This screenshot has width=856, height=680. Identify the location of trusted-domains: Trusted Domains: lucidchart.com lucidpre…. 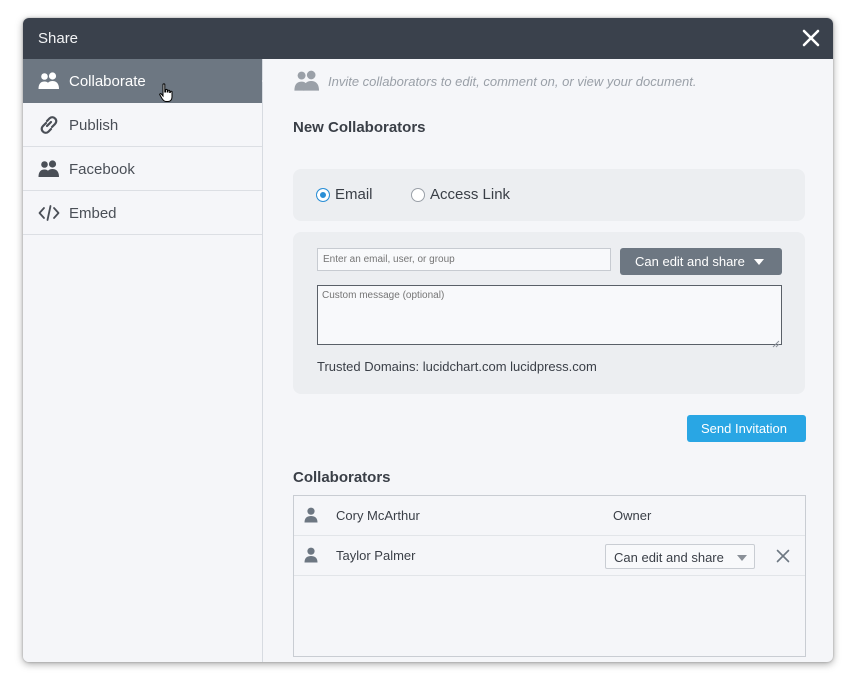
(457, 366).